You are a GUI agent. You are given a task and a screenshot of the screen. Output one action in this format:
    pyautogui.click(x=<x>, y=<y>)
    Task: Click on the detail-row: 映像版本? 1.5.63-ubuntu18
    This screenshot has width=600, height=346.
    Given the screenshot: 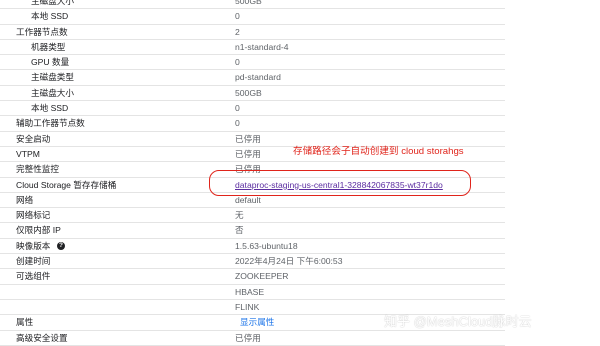 What is the action you would take?
    pyautogui.click(x=252, y=247)
    